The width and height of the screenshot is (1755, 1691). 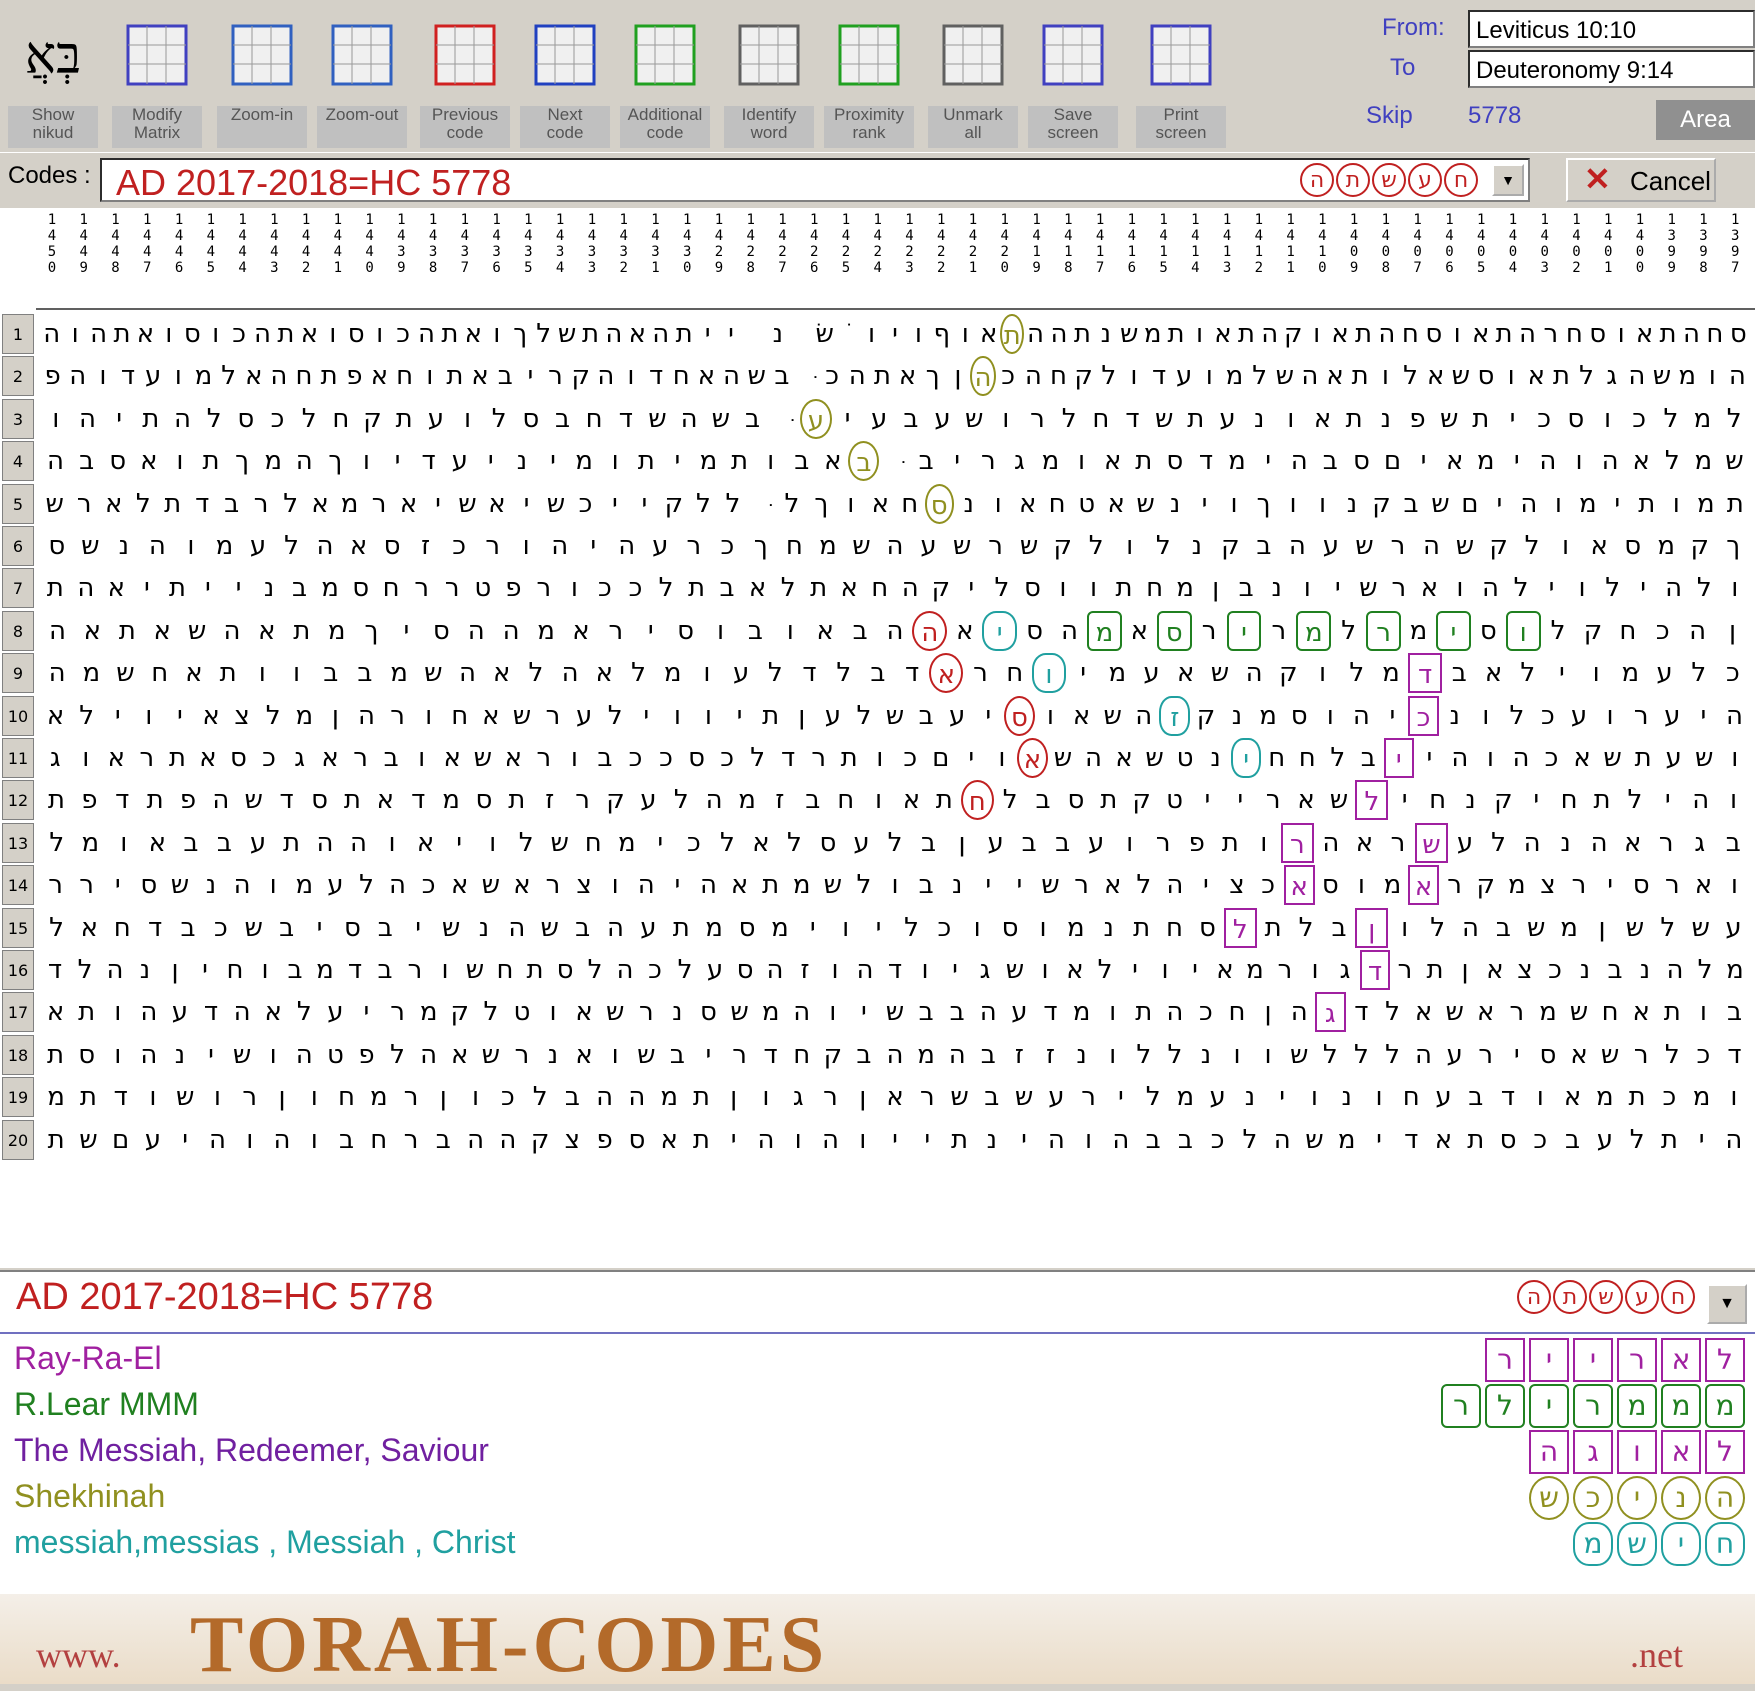 I want to click on matrix-letter: צ, so click(x=584, y=885).